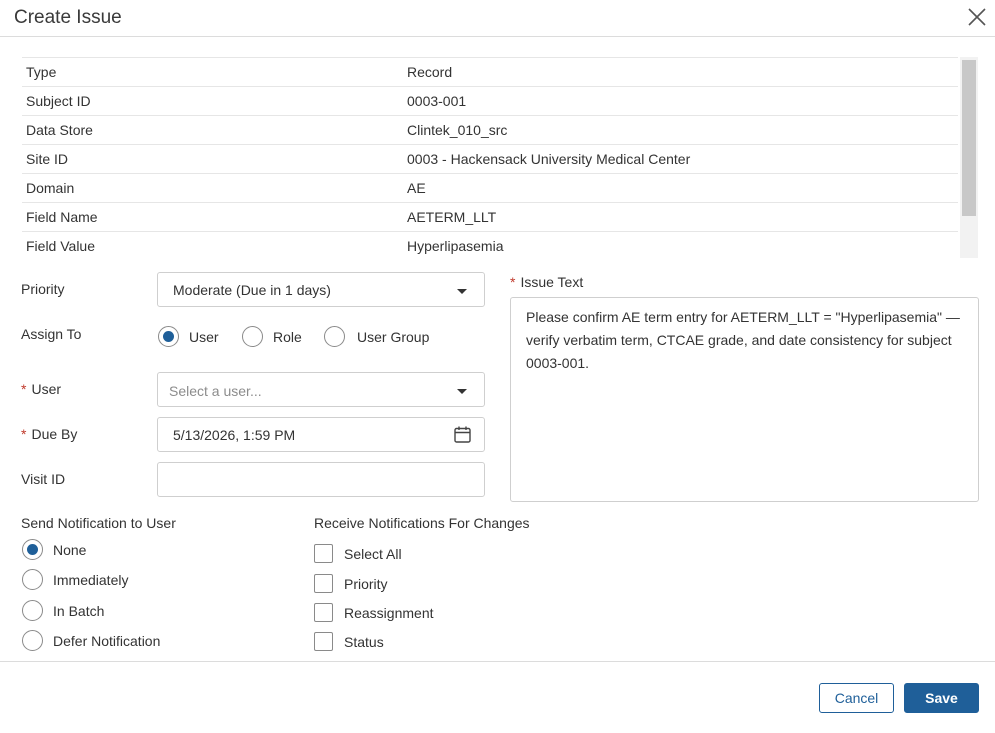  I want to click on detail-row: Field Value Hyperlipasemia, so click(490, 245).